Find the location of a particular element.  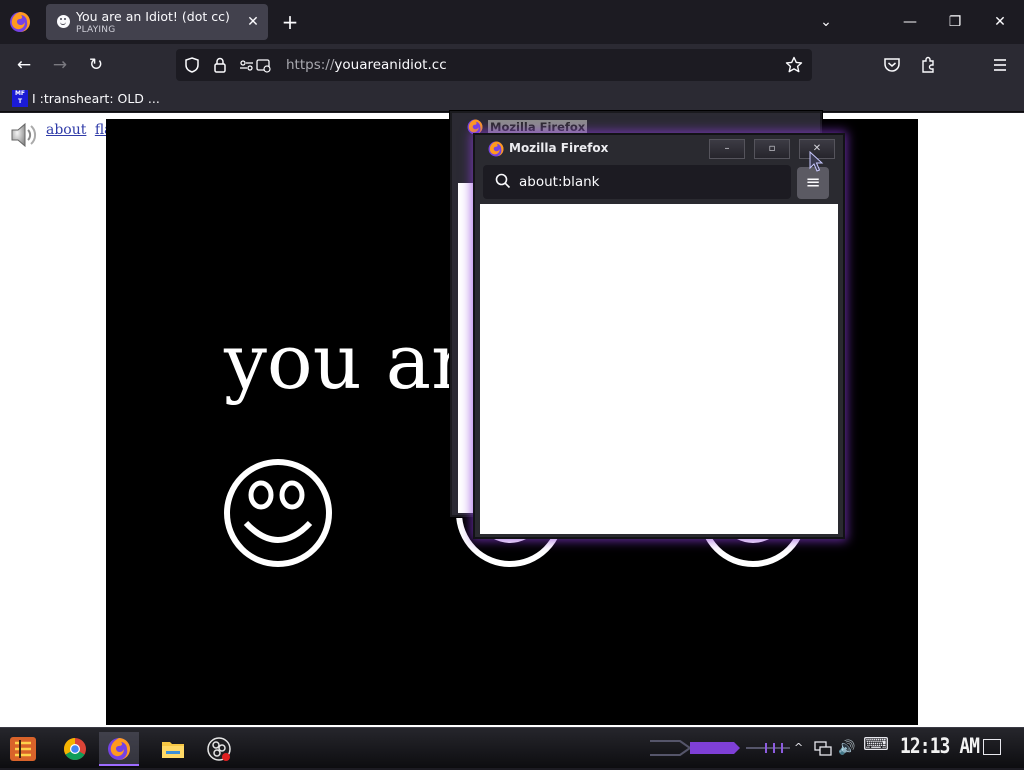

file-explorer-icon is located at coordinates (173, 750).